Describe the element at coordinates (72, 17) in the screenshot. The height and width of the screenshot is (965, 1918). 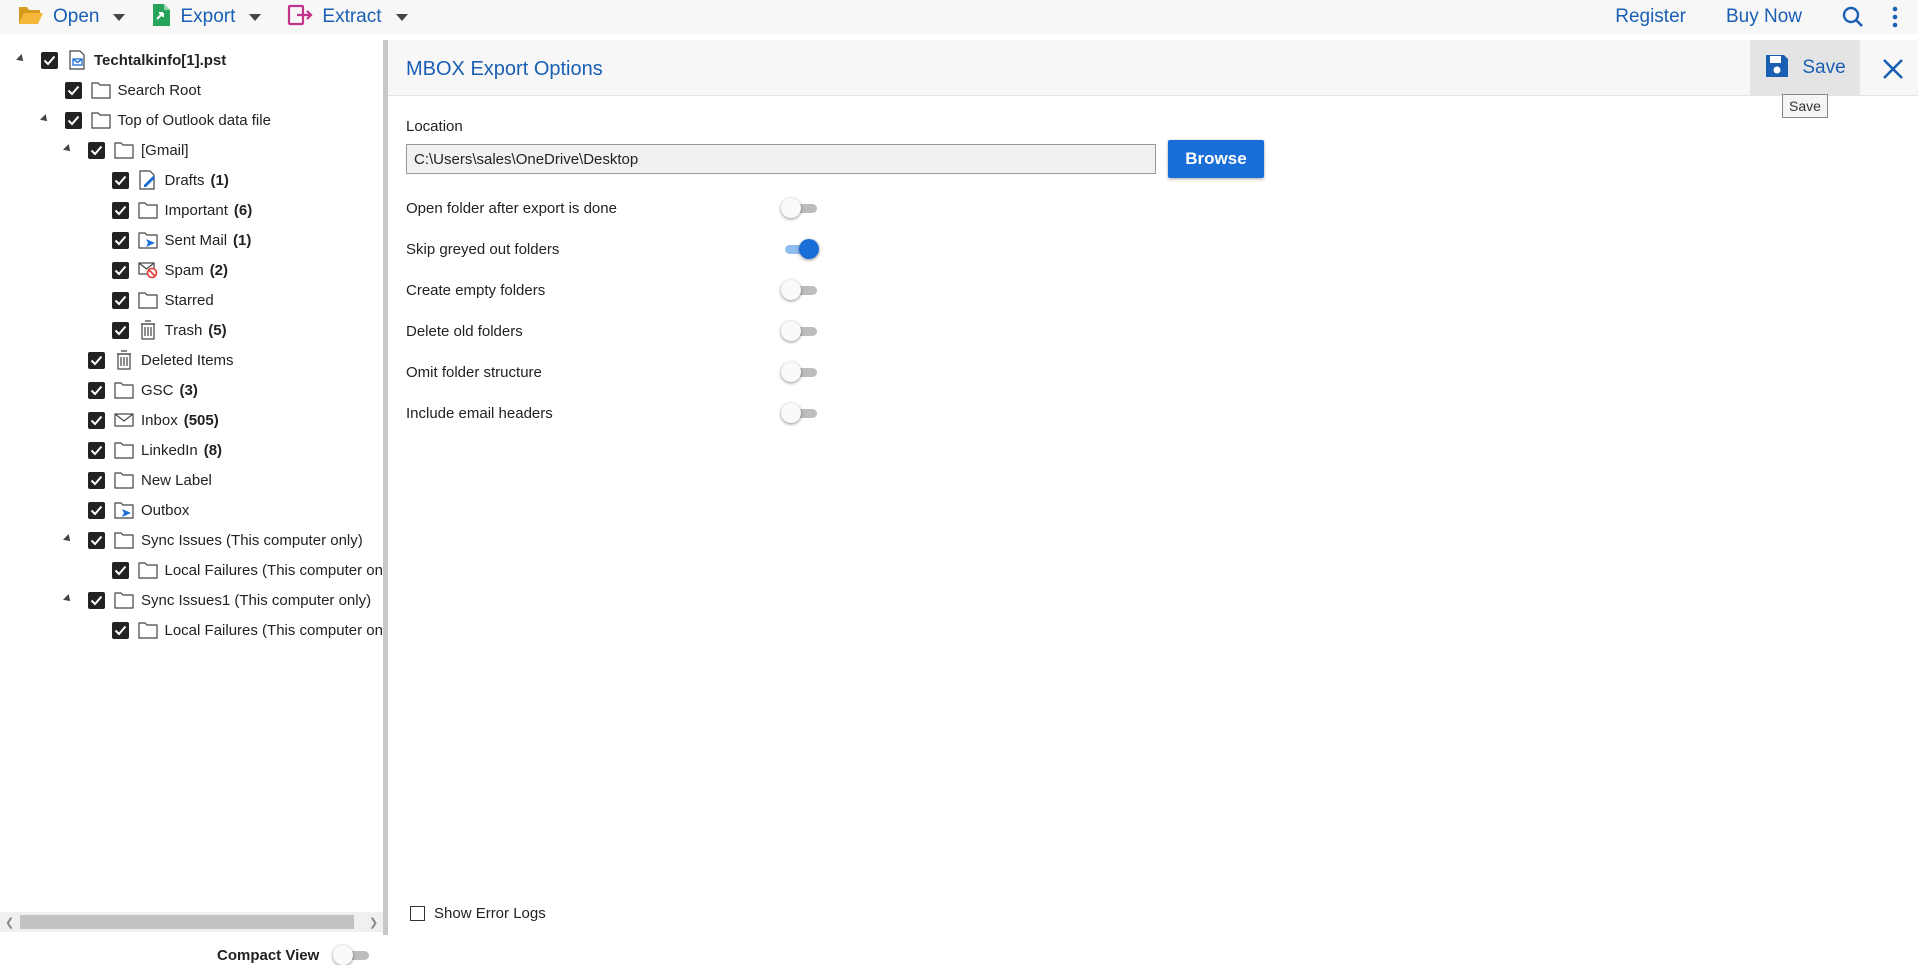
I see `open-button: Open` at that location.